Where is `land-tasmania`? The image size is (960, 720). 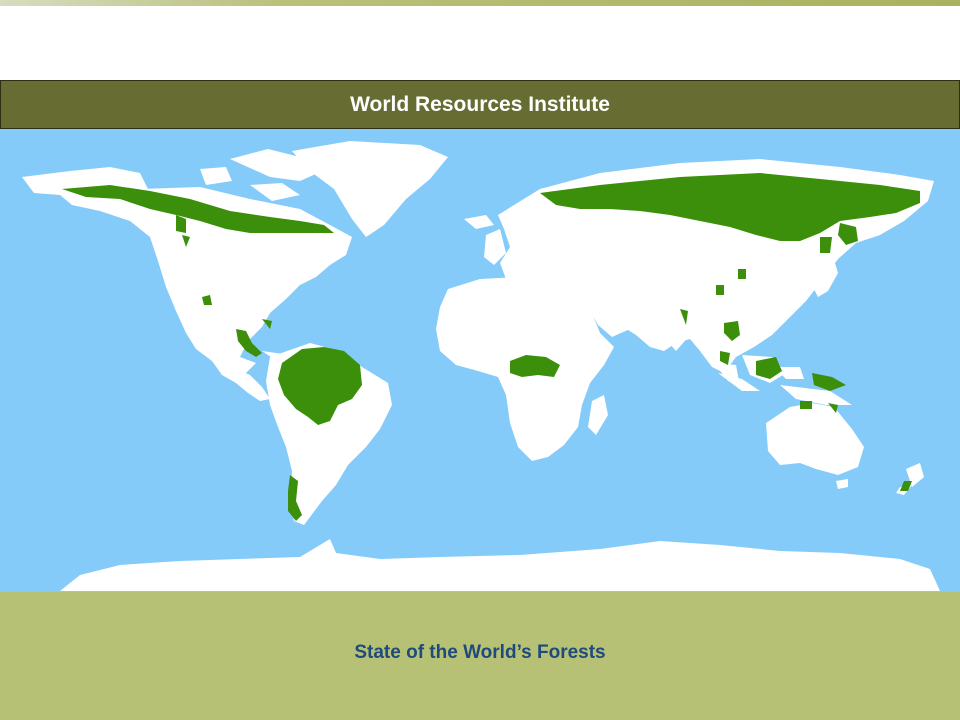 land-tasmania is located at coordinates (842, 484).